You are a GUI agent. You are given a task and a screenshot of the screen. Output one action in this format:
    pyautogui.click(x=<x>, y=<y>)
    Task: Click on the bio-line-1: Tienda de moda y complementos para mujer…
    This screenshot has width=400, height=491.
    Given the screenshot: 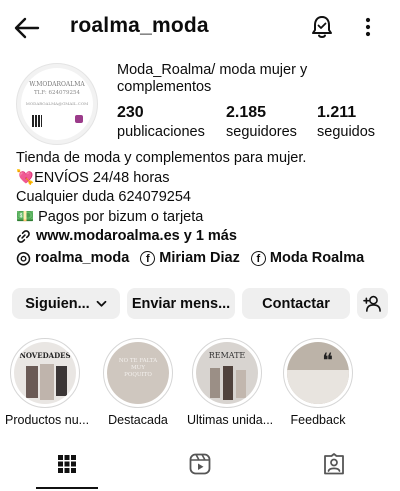 What is the action you would take?
    pyautogui.click(x=161, y=158)
    